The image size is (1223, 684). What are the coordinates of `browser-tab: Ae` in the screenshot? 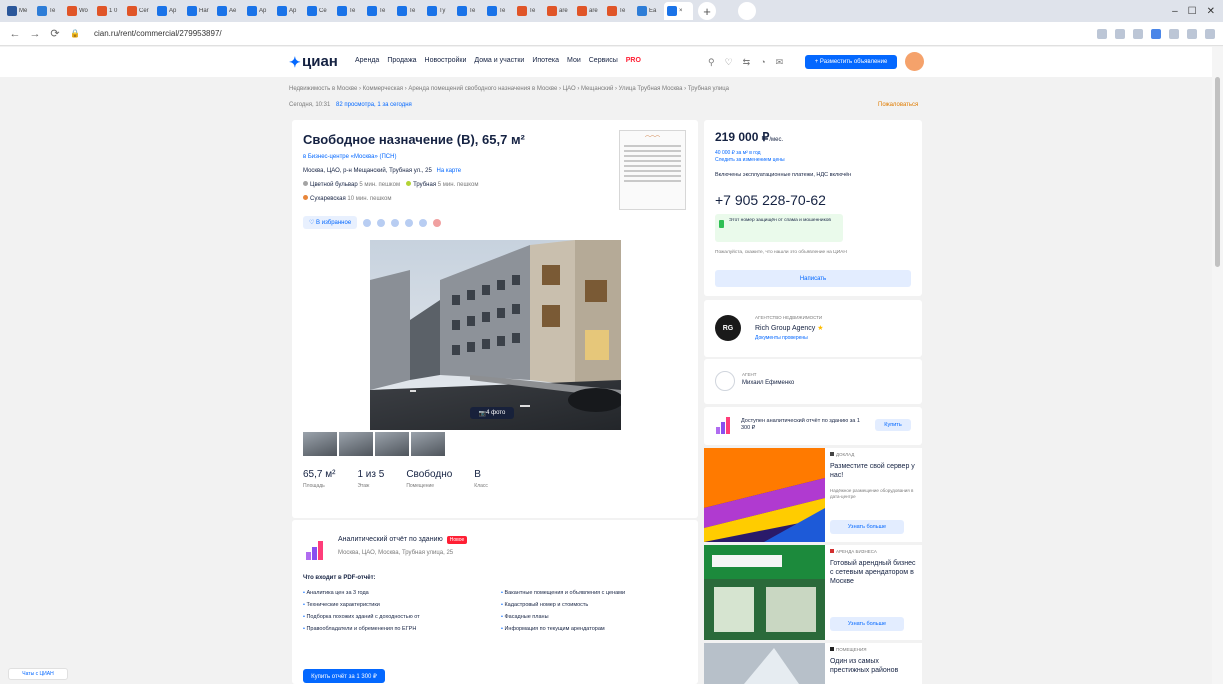 It's located at (228, 11).